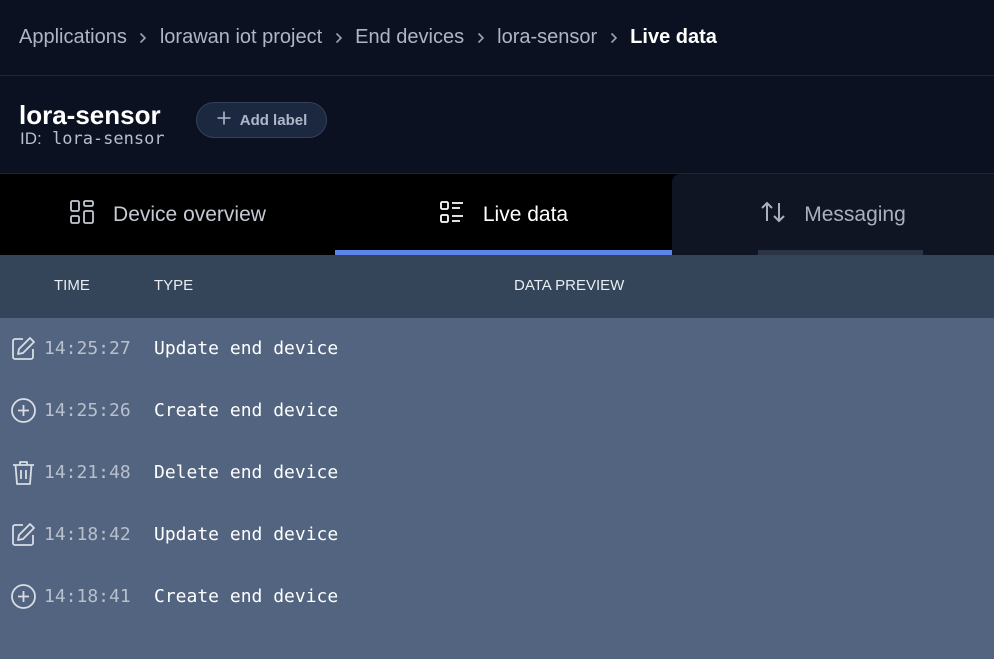 The image size is (994, 659). I want to click on trash-icon, so click(23, 472).